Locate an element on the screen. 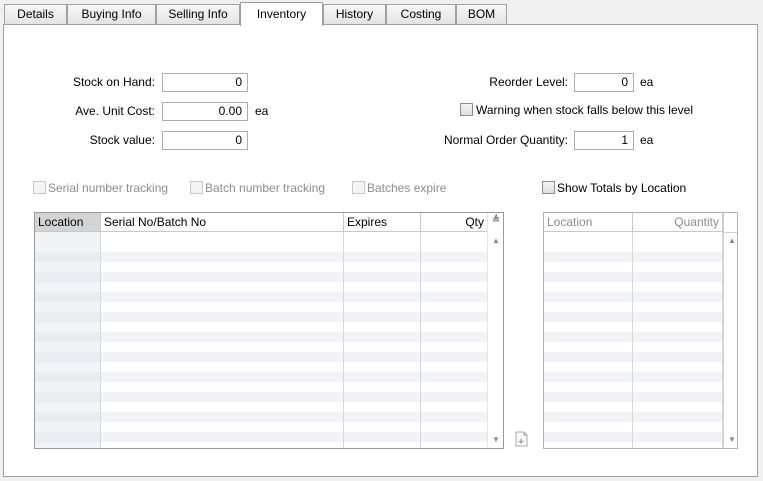  tab-details: Details is located at coordinates (35, 14).